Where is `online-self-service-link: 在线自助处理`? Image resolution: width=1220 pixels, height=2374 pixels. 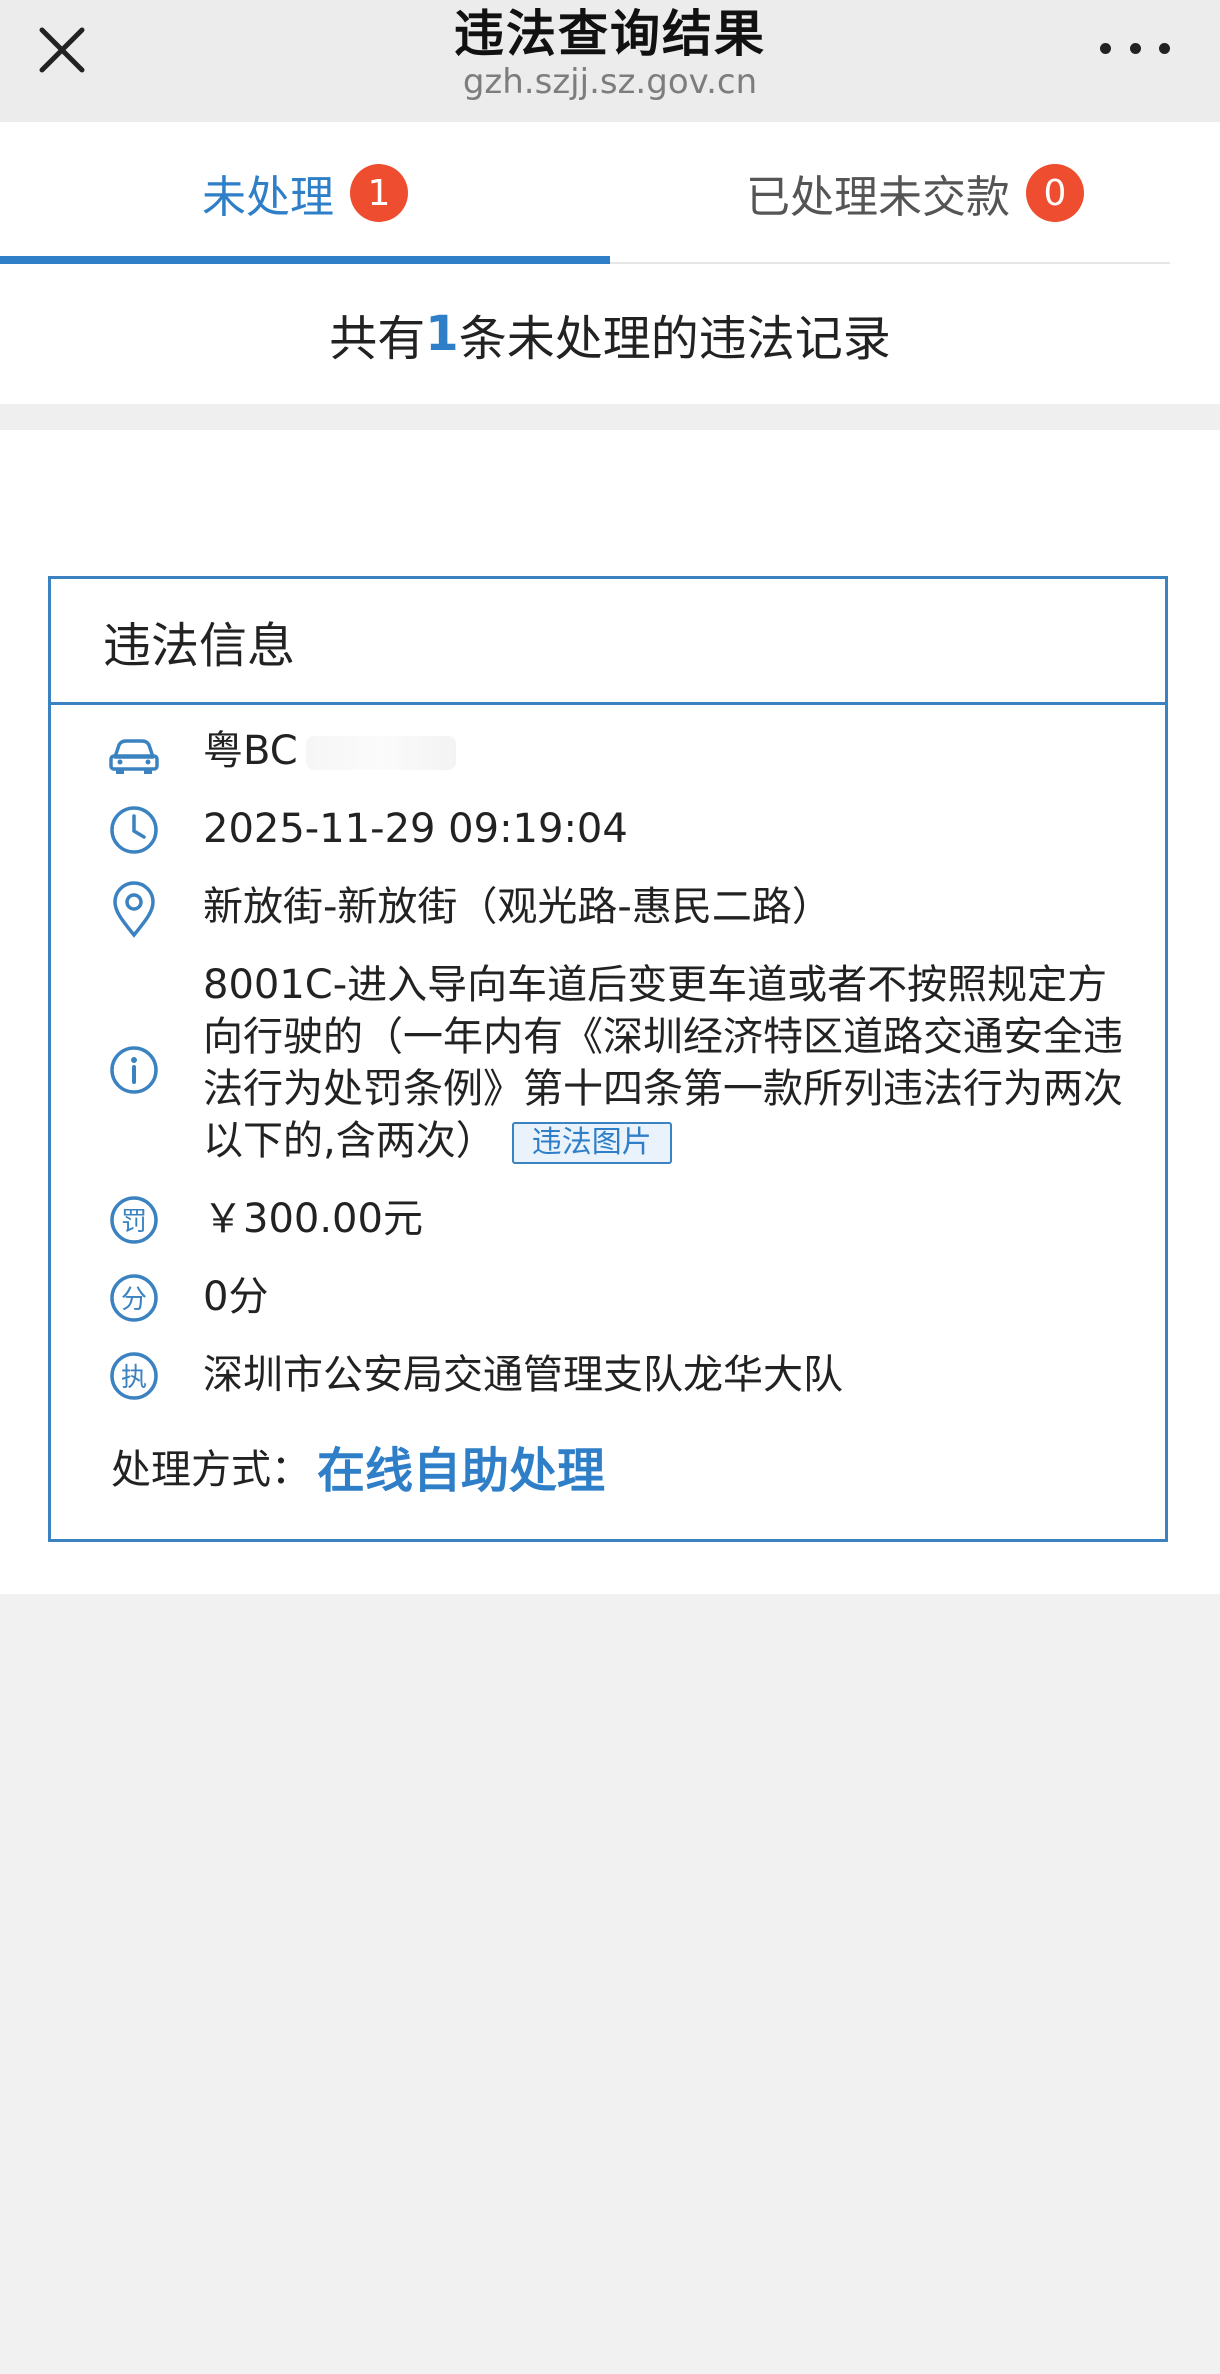
online-self-service-link: 在线自助处理 is located at coordinates (461, 1466).